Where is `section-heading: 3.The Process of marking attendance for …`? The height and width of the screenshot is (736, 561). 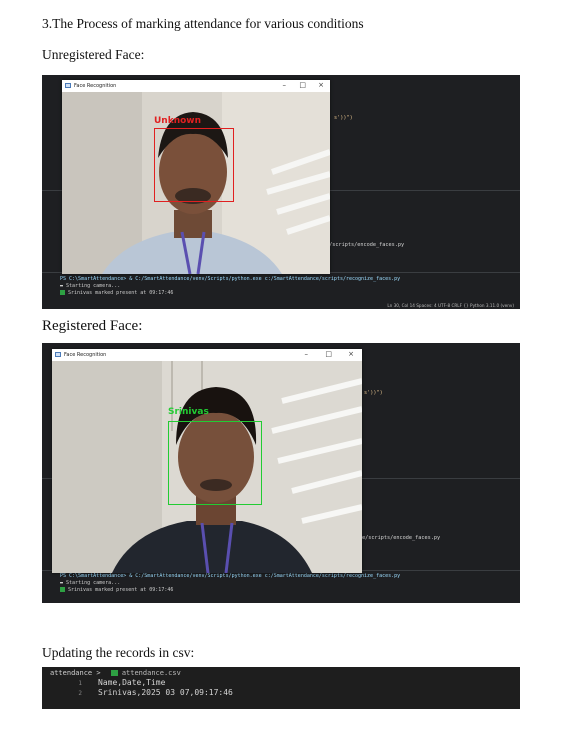
section-heading: 3.The Process of marking attendance for … is located at coordinates (203, 23).